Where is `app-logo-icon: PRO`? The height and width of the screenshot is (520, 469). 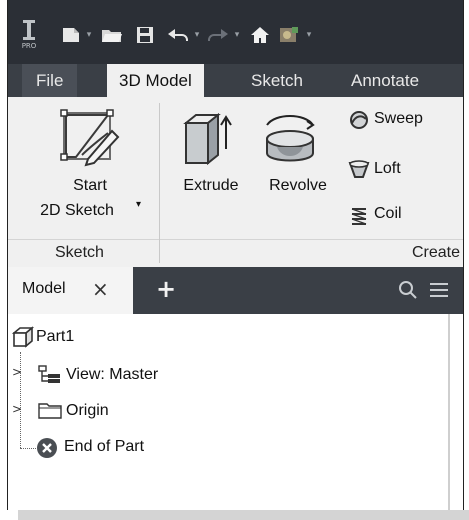 app-logo-icon: PRO is located at coordinates (29, 34).